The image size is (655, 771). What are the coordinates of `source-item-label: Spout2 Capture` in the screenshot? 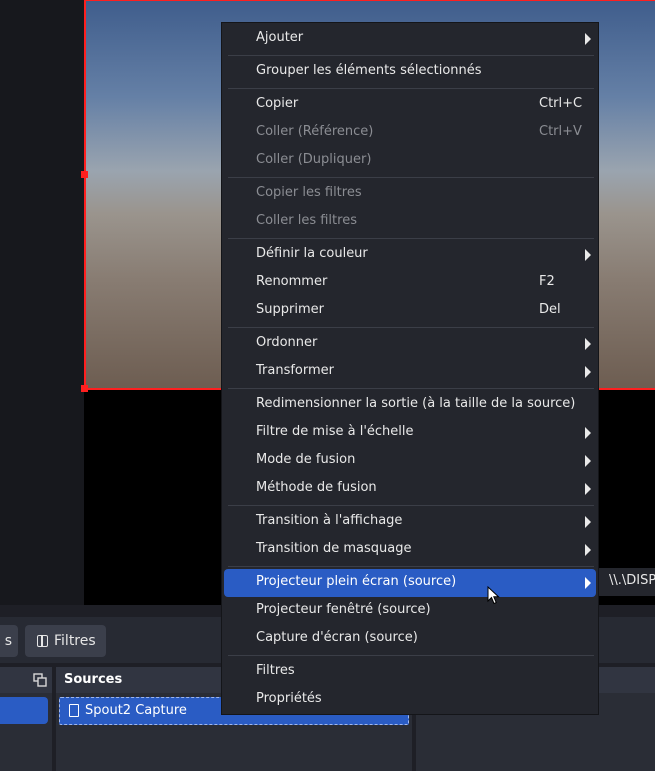 It's located at (136, 710).